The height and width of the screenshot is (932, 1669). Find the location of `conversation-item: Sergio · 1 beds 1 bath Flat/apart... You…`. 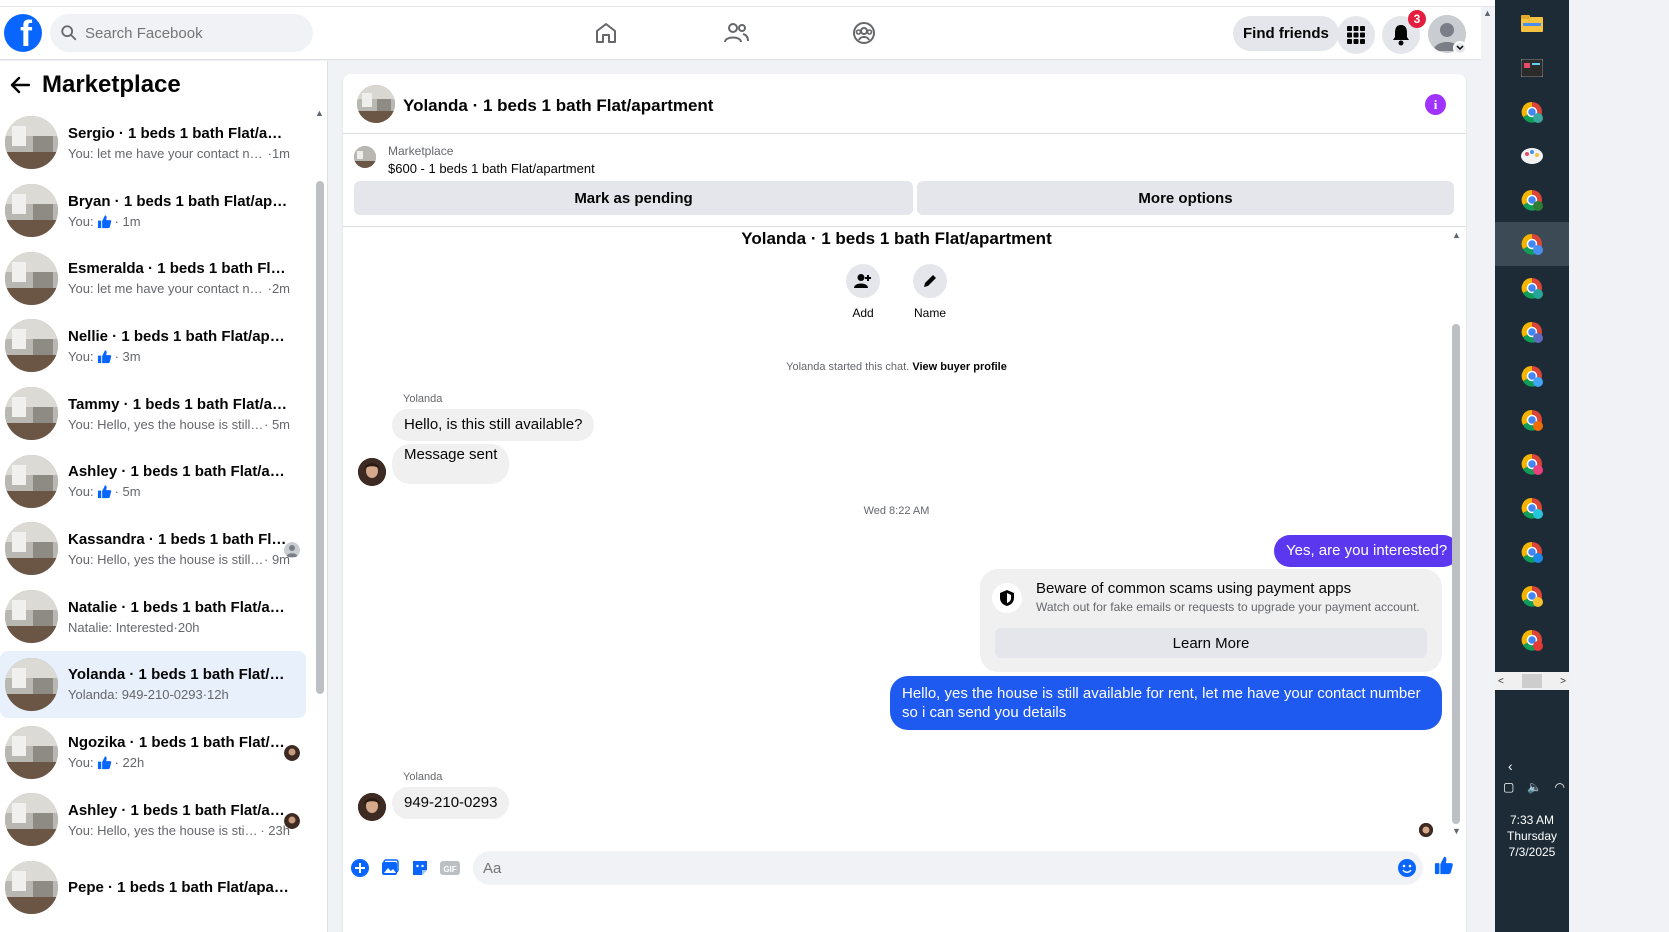

conversation-item: Sergio · 1 beds 1 bath Flat/apart... You… is located at coordinates (154, 143).